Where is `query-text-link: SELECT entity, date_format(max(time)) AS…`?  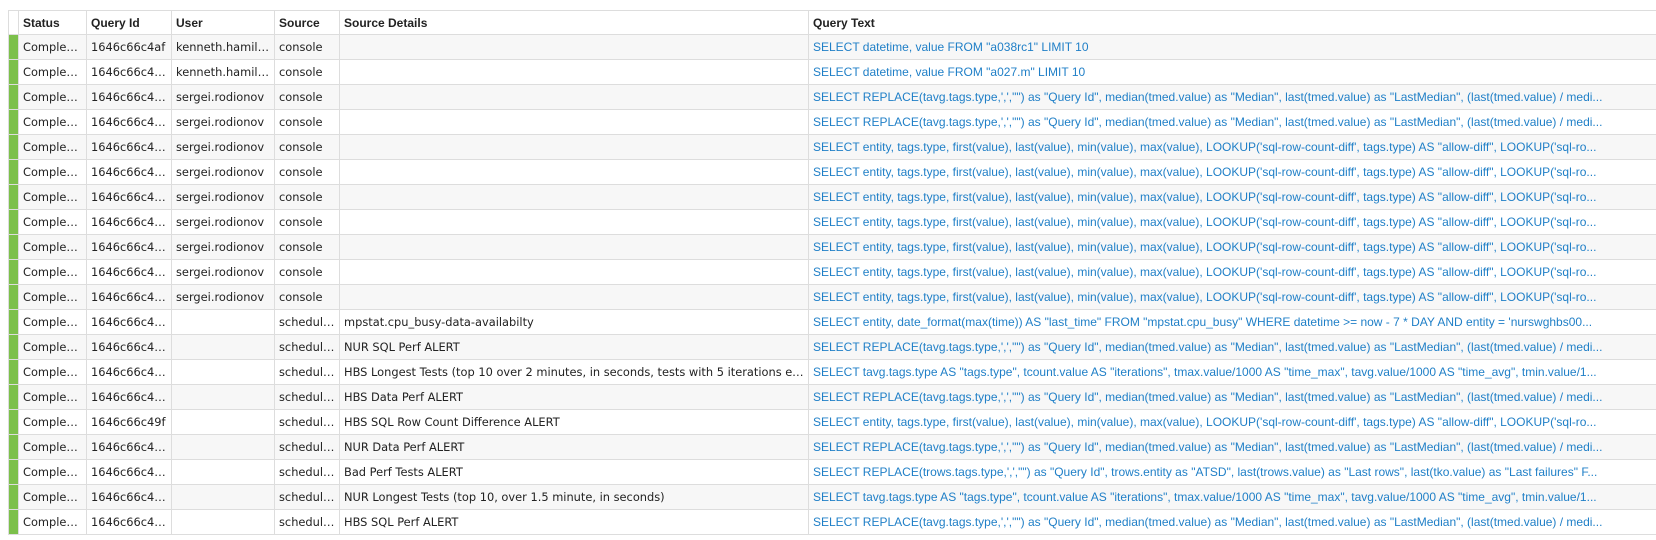
query-text-link: SELECT entity, date_format(max(time)) AS… is located at coordinates (1232, 322).